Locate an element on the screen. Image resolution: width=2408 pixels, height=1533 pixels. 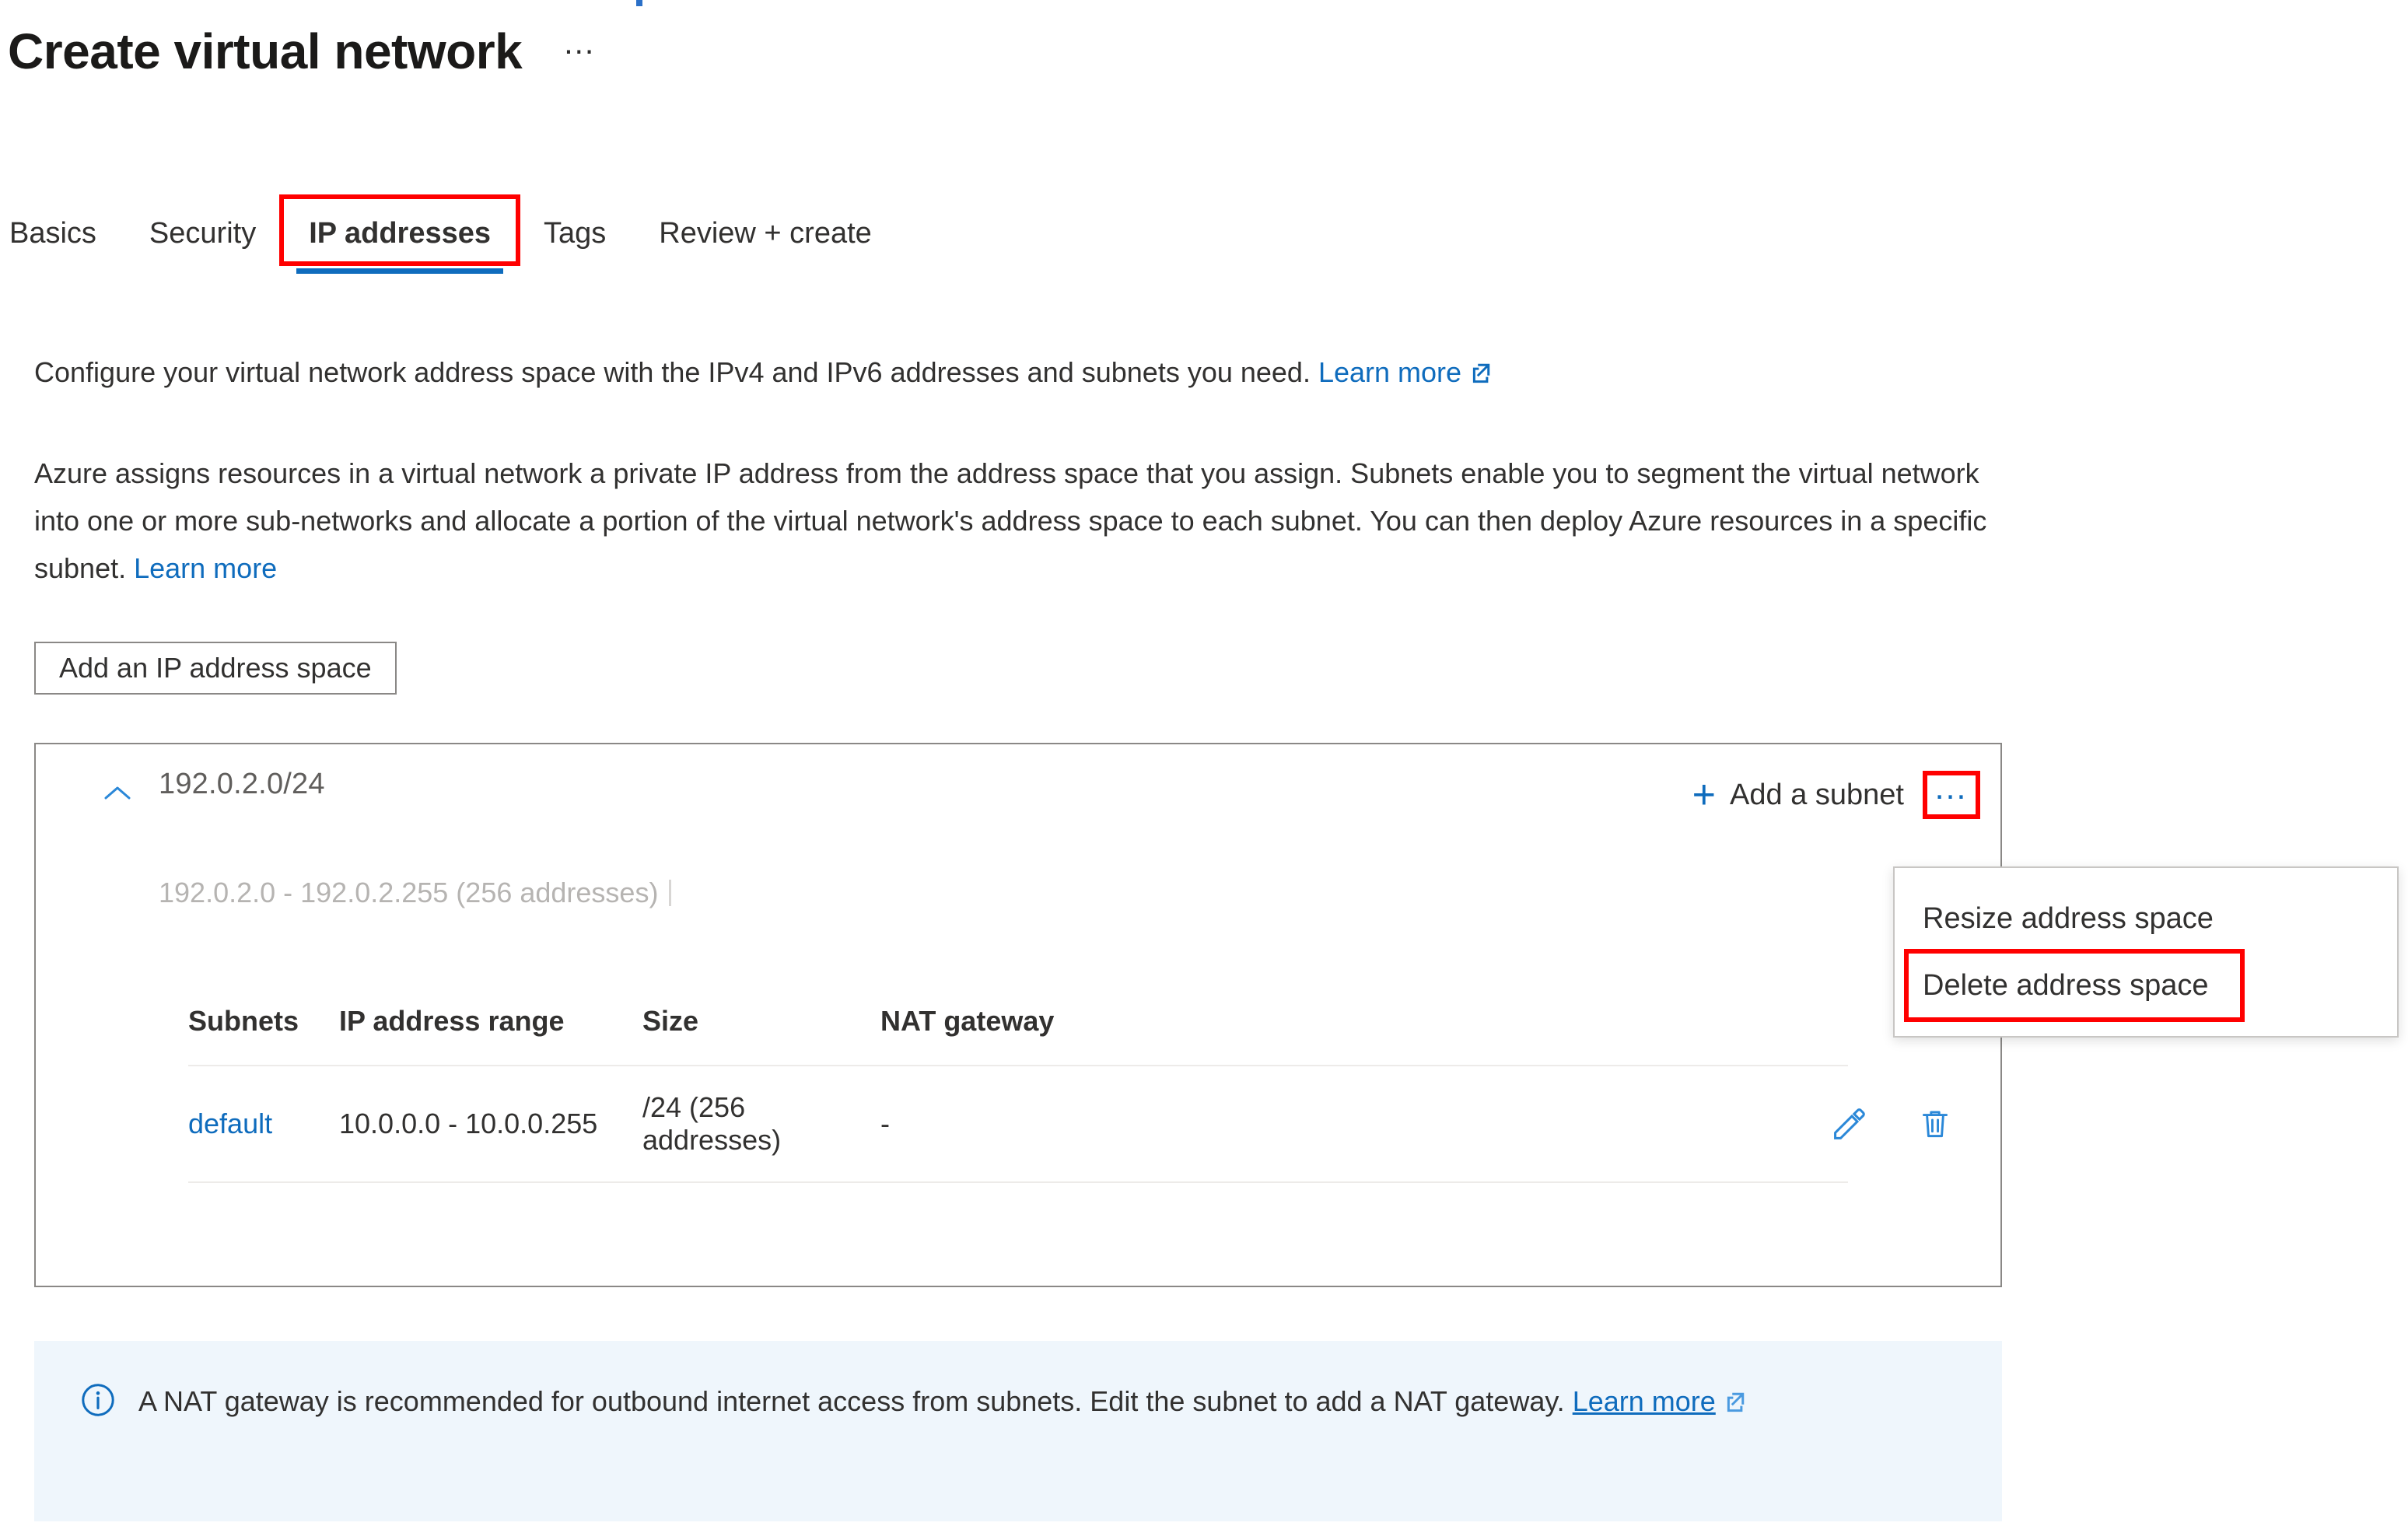
add-subnet-button: + Add a subnet is located at coordinates (1799, 795).